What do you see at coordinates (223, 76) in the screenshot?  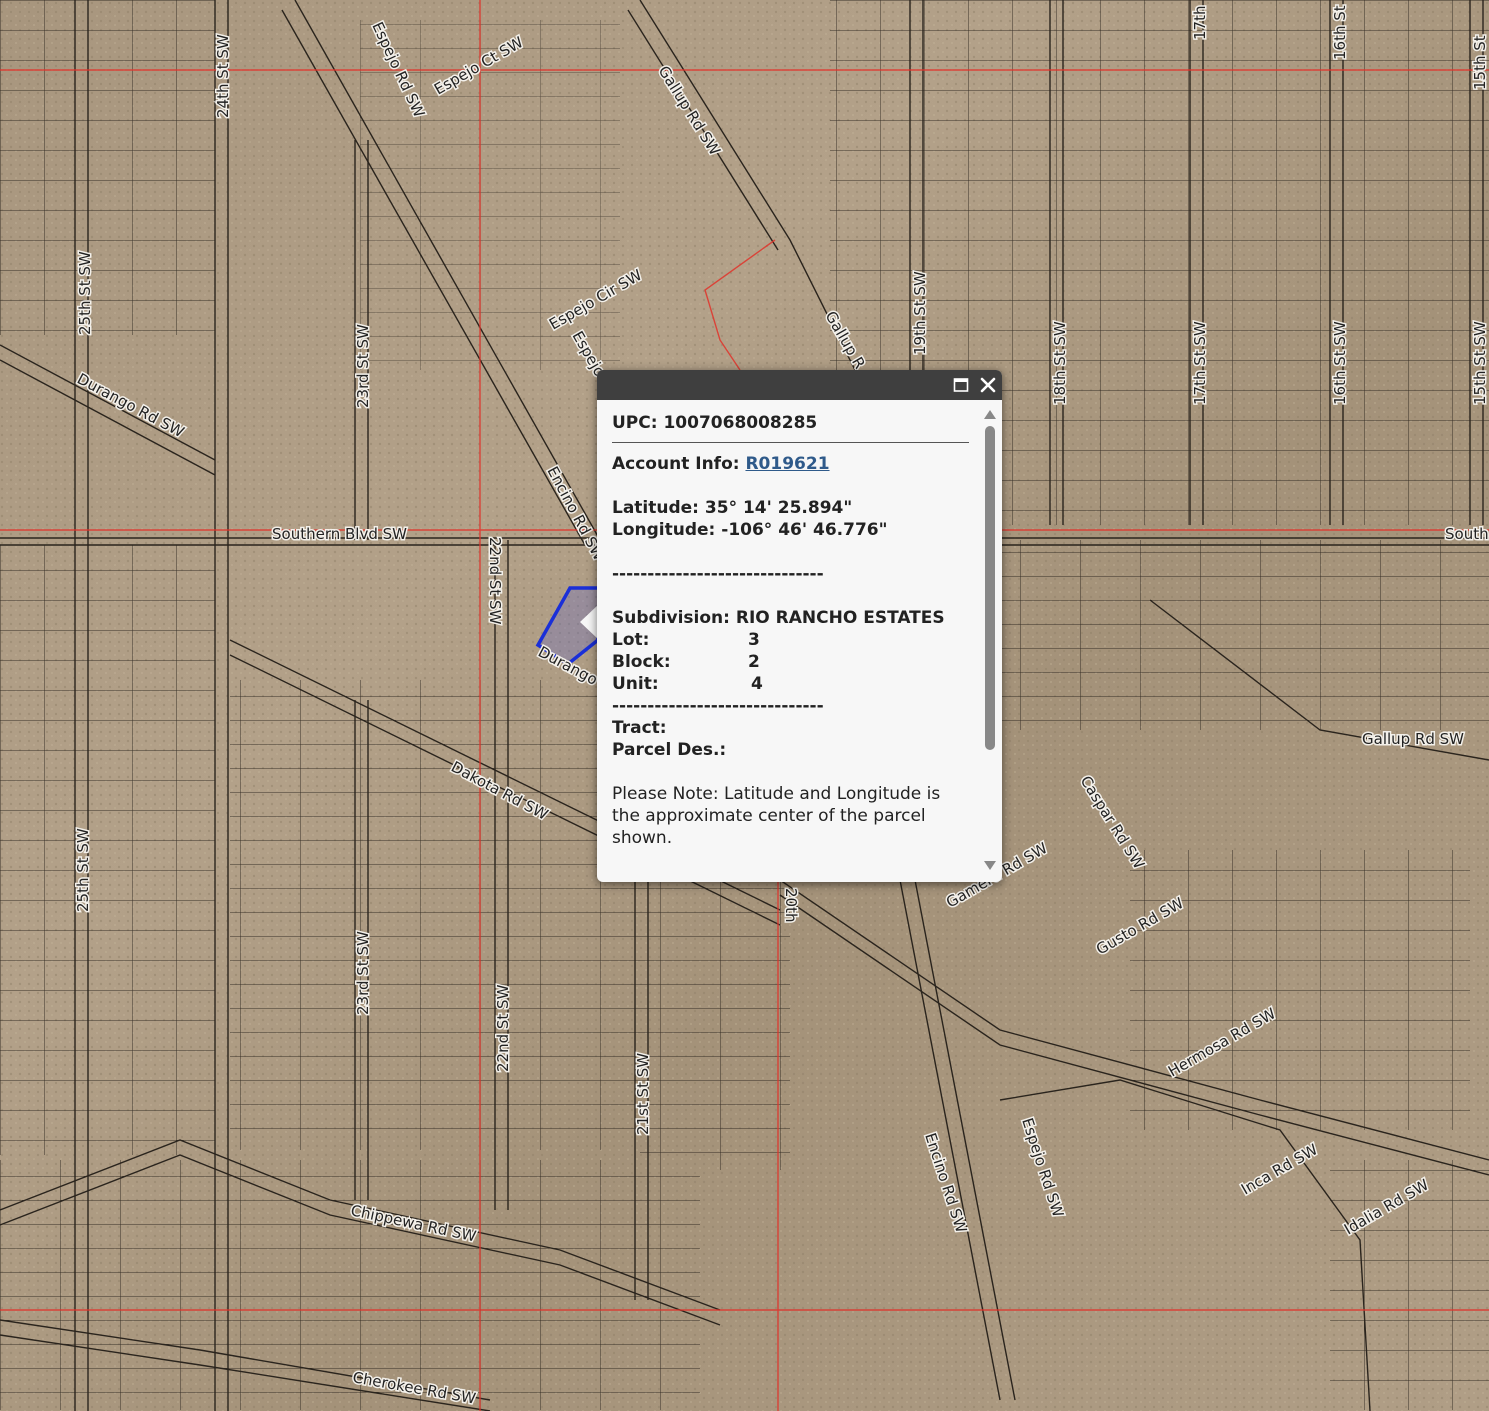 I see `road-label: 24th St SW` at bounding box center [223, 76].